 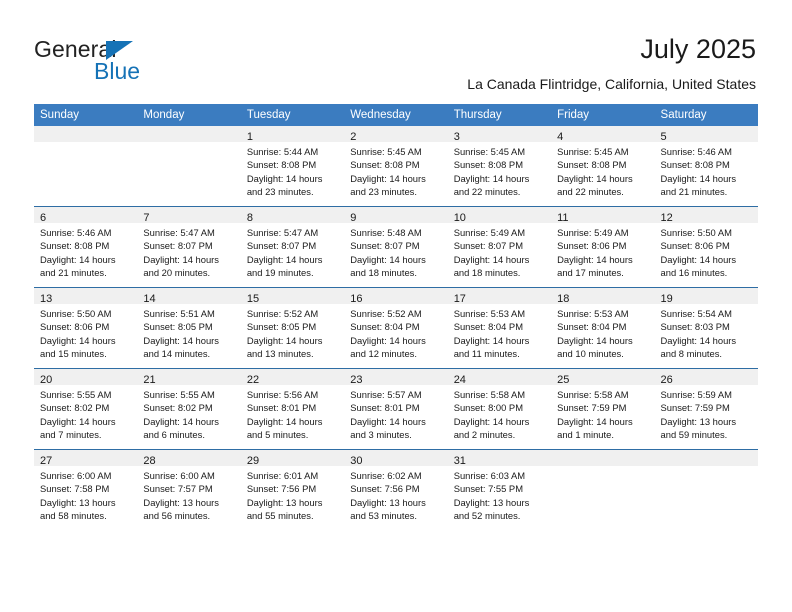 What do you see at coordinates (603, 458) in the screenshot?
I see `day-number-band` at bounding box center [603, 458].